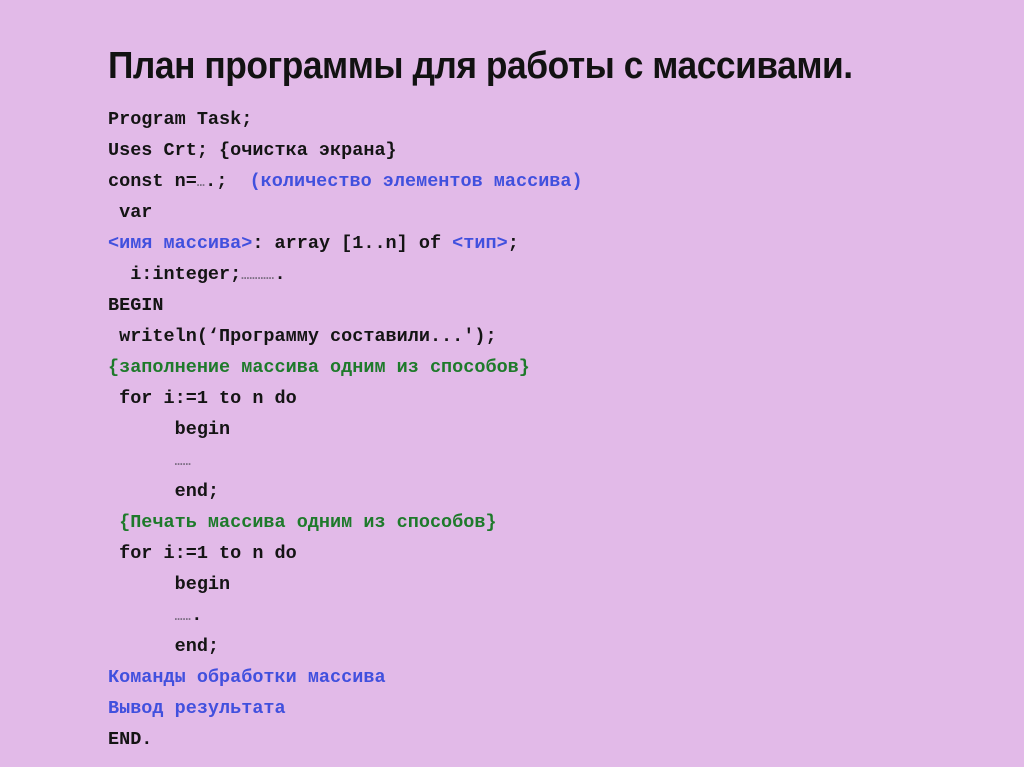 The width and height of the screenshot is (1024, 767). What do you see at coordinates (319, 367) in the screenshot?
I see `code-token-green: {заполнение массива одним из способов}` at bounding box center [319, 367].